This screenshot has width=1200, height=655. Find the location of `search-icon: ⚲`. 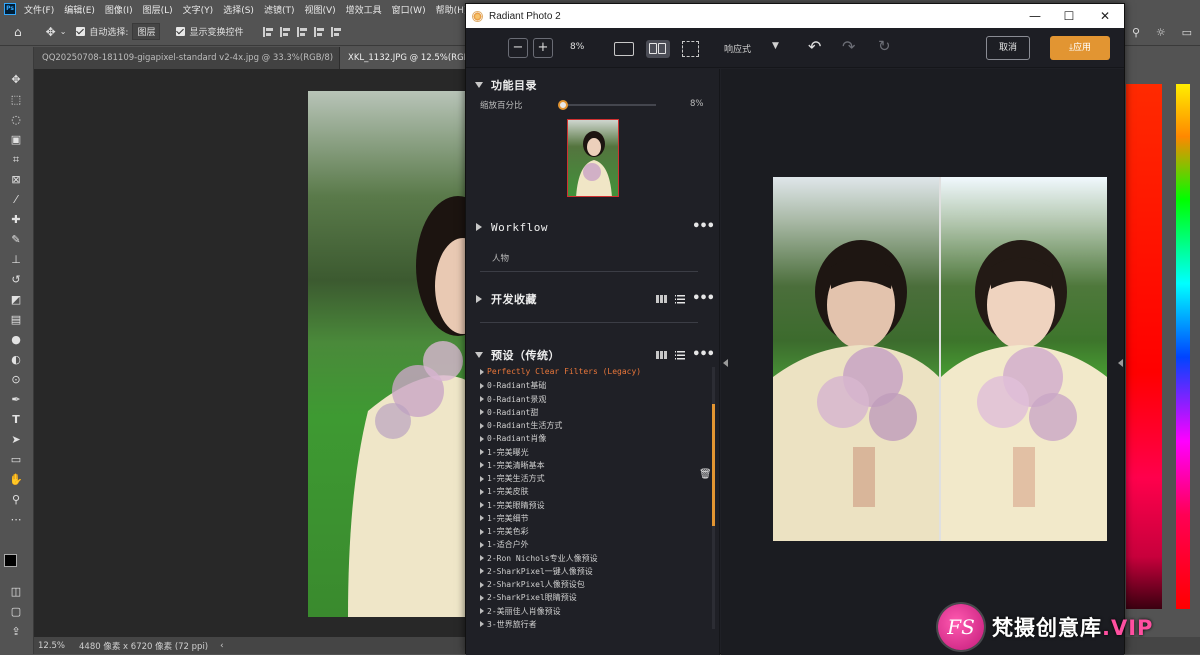

search-icon: ⚲ is located at coordinates (1136, 32).